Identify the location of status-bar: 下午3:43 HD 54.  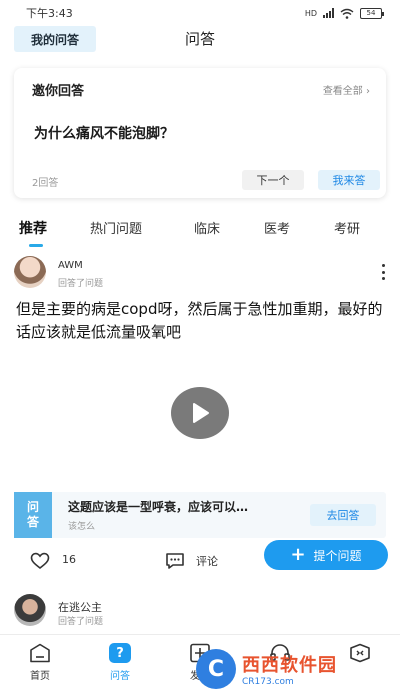
(200, 13).